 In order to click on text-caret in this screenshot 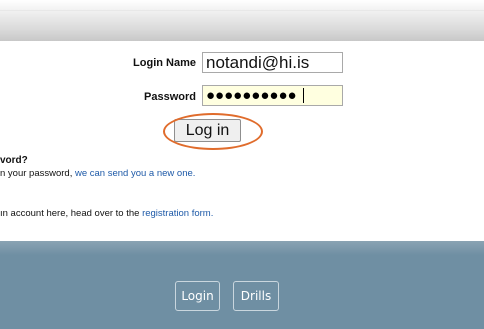, I will do `click(303, 95)`.